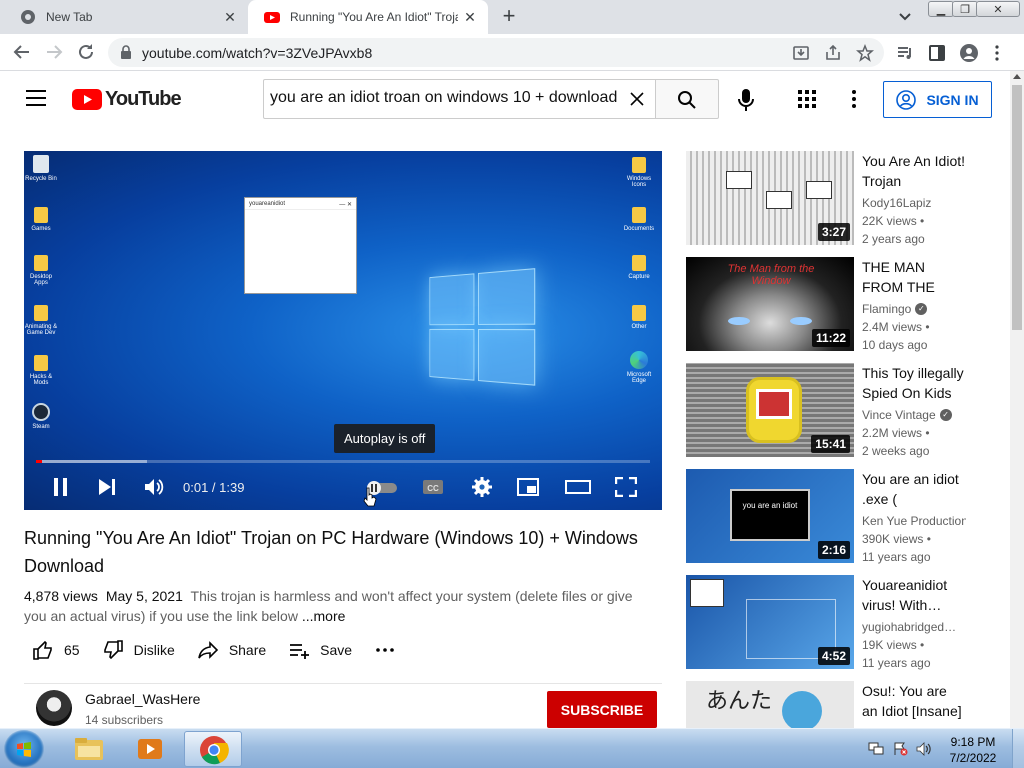 The width and height of the screenshot is (1024, 768). What do you see at coordinates (482, 487) in the screenshot?
I see `settings-gear-icon` at bounding box center [482, 487].